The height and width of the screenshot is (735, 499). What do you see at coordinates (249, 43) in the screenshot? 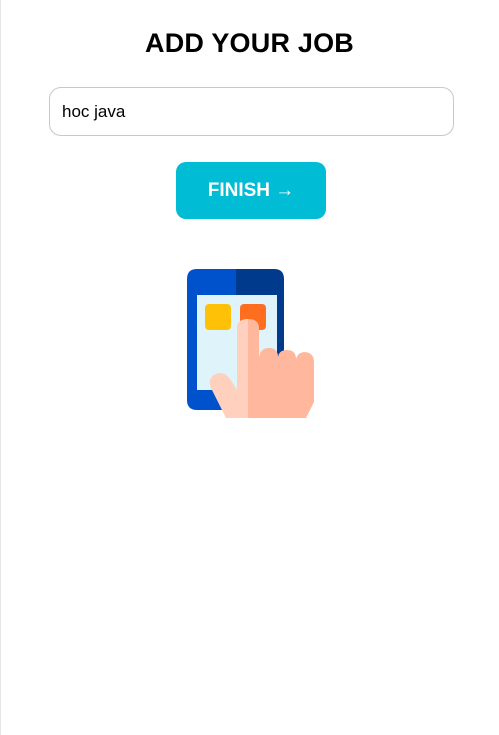
I see `page-title: ADD YOUR JOB` at bounding box center [249, 43].